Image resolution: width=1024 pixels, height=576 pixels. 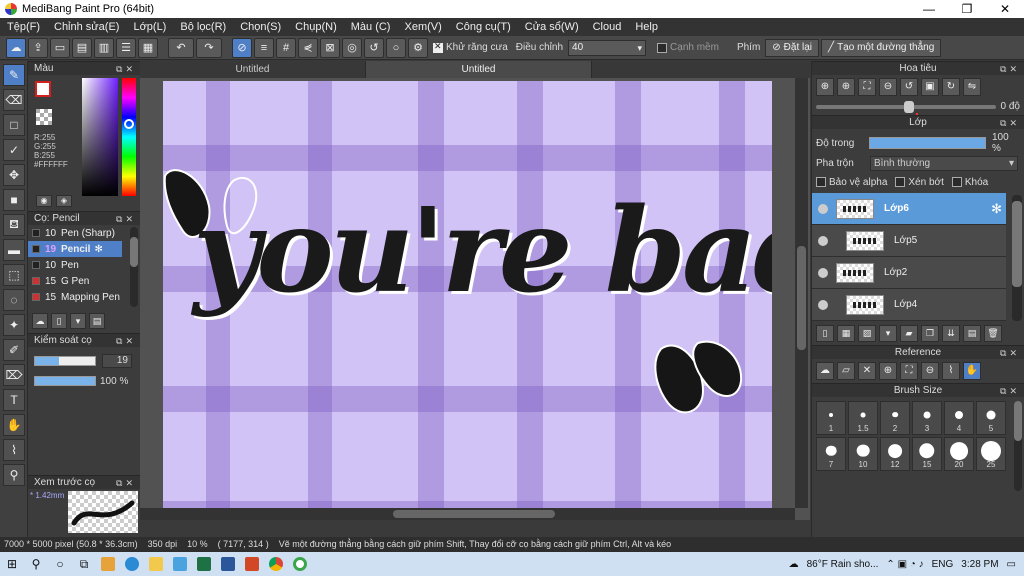 What do you see at coordinates (286, 47) in the screenshot?
I see `grid-snap-icon: #` at bounding box center [286, 47].